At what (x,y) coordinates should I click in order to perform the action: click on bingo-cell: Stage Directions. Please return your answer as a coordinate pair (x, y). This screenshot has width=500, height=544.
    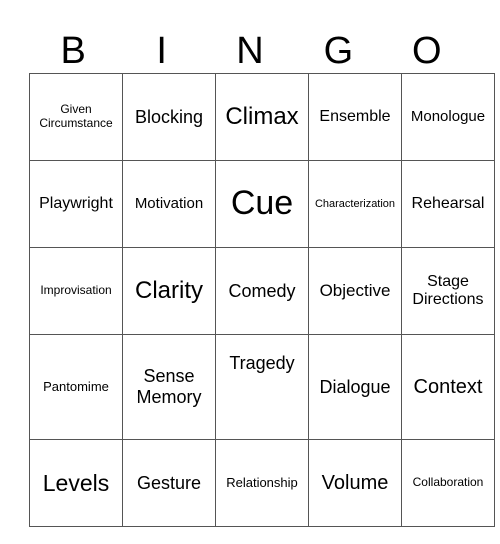
    Looking at the image, I should click on (448, 291).